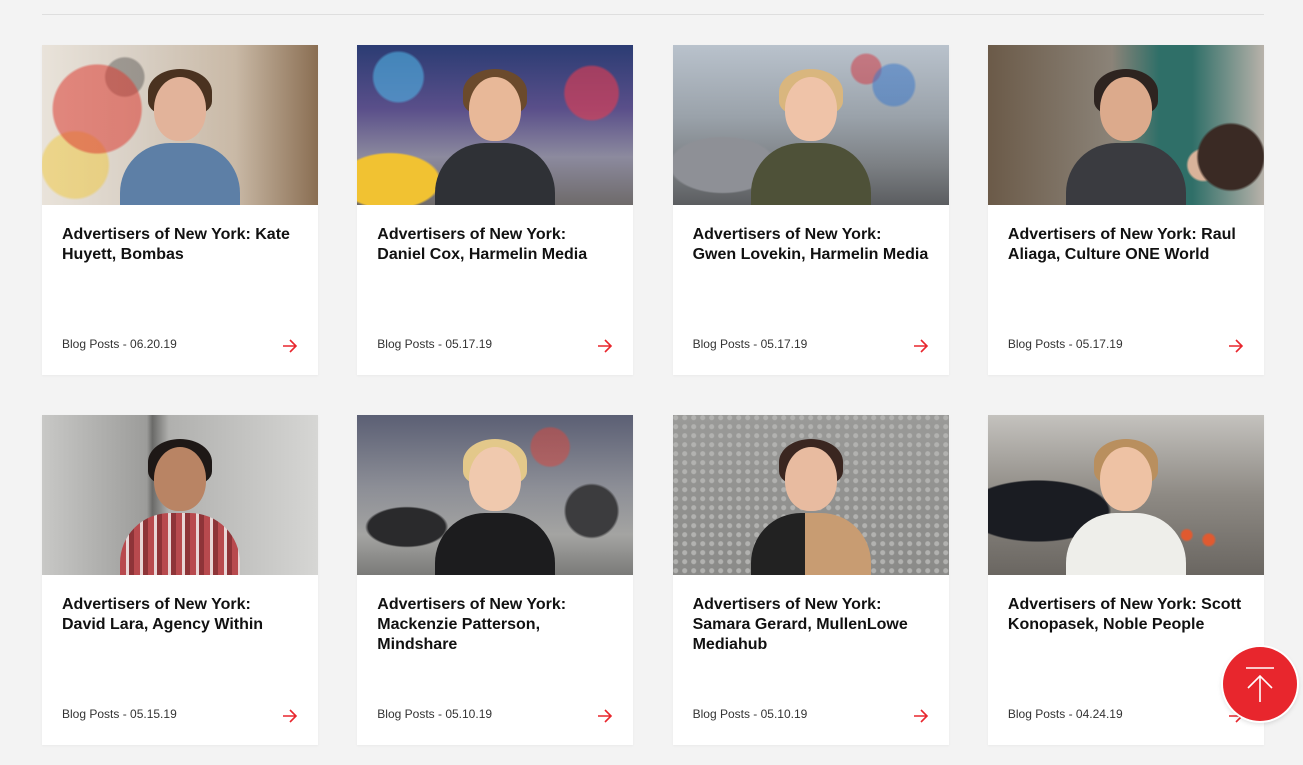 The image size is (1303, 765). I want to click on card-meta: Blog Posts - 06.20.19, so click(119, 344).